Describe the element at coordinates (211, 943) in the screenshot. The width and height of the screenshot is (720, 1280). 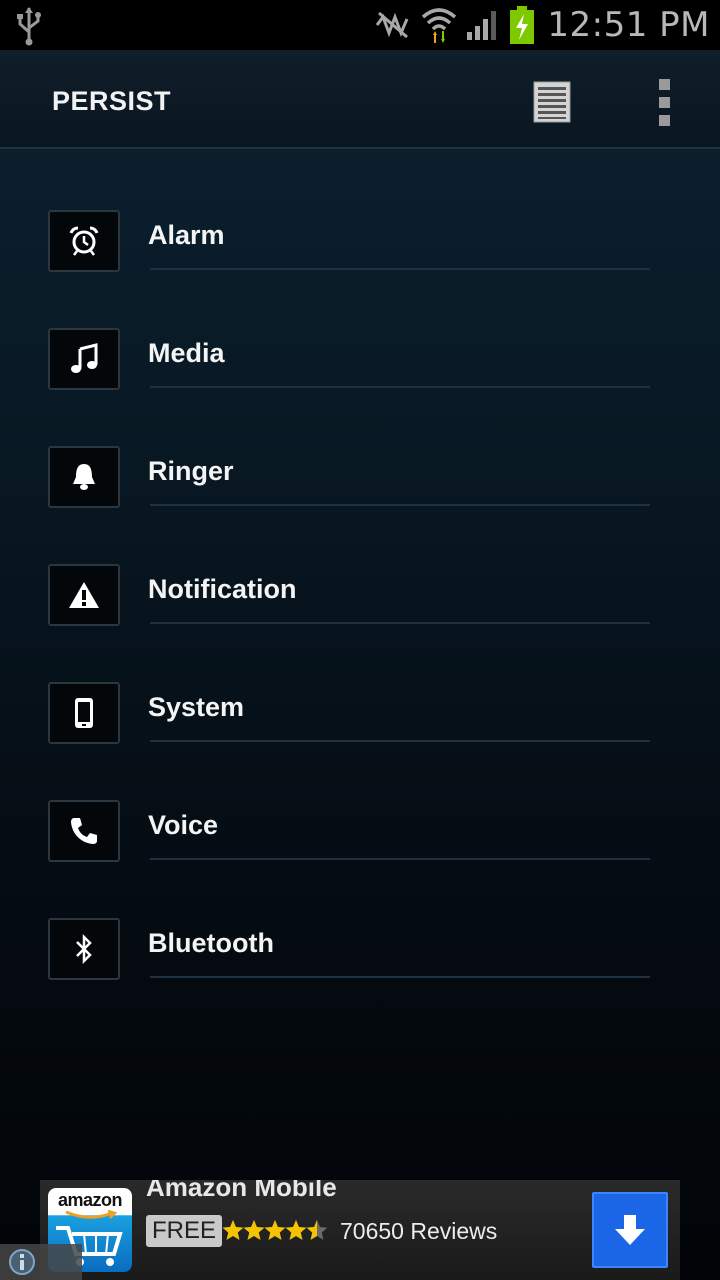
I see `list-item-label: Bluetooth` at that location.